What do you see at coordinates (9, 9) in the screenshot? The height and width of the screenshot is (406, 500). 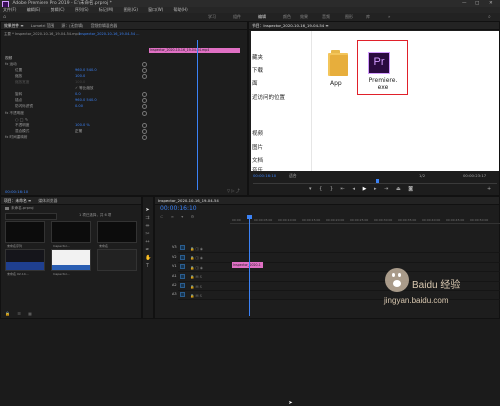 I see `menu-file: 文件(F)` at bounding box center [9, 9].